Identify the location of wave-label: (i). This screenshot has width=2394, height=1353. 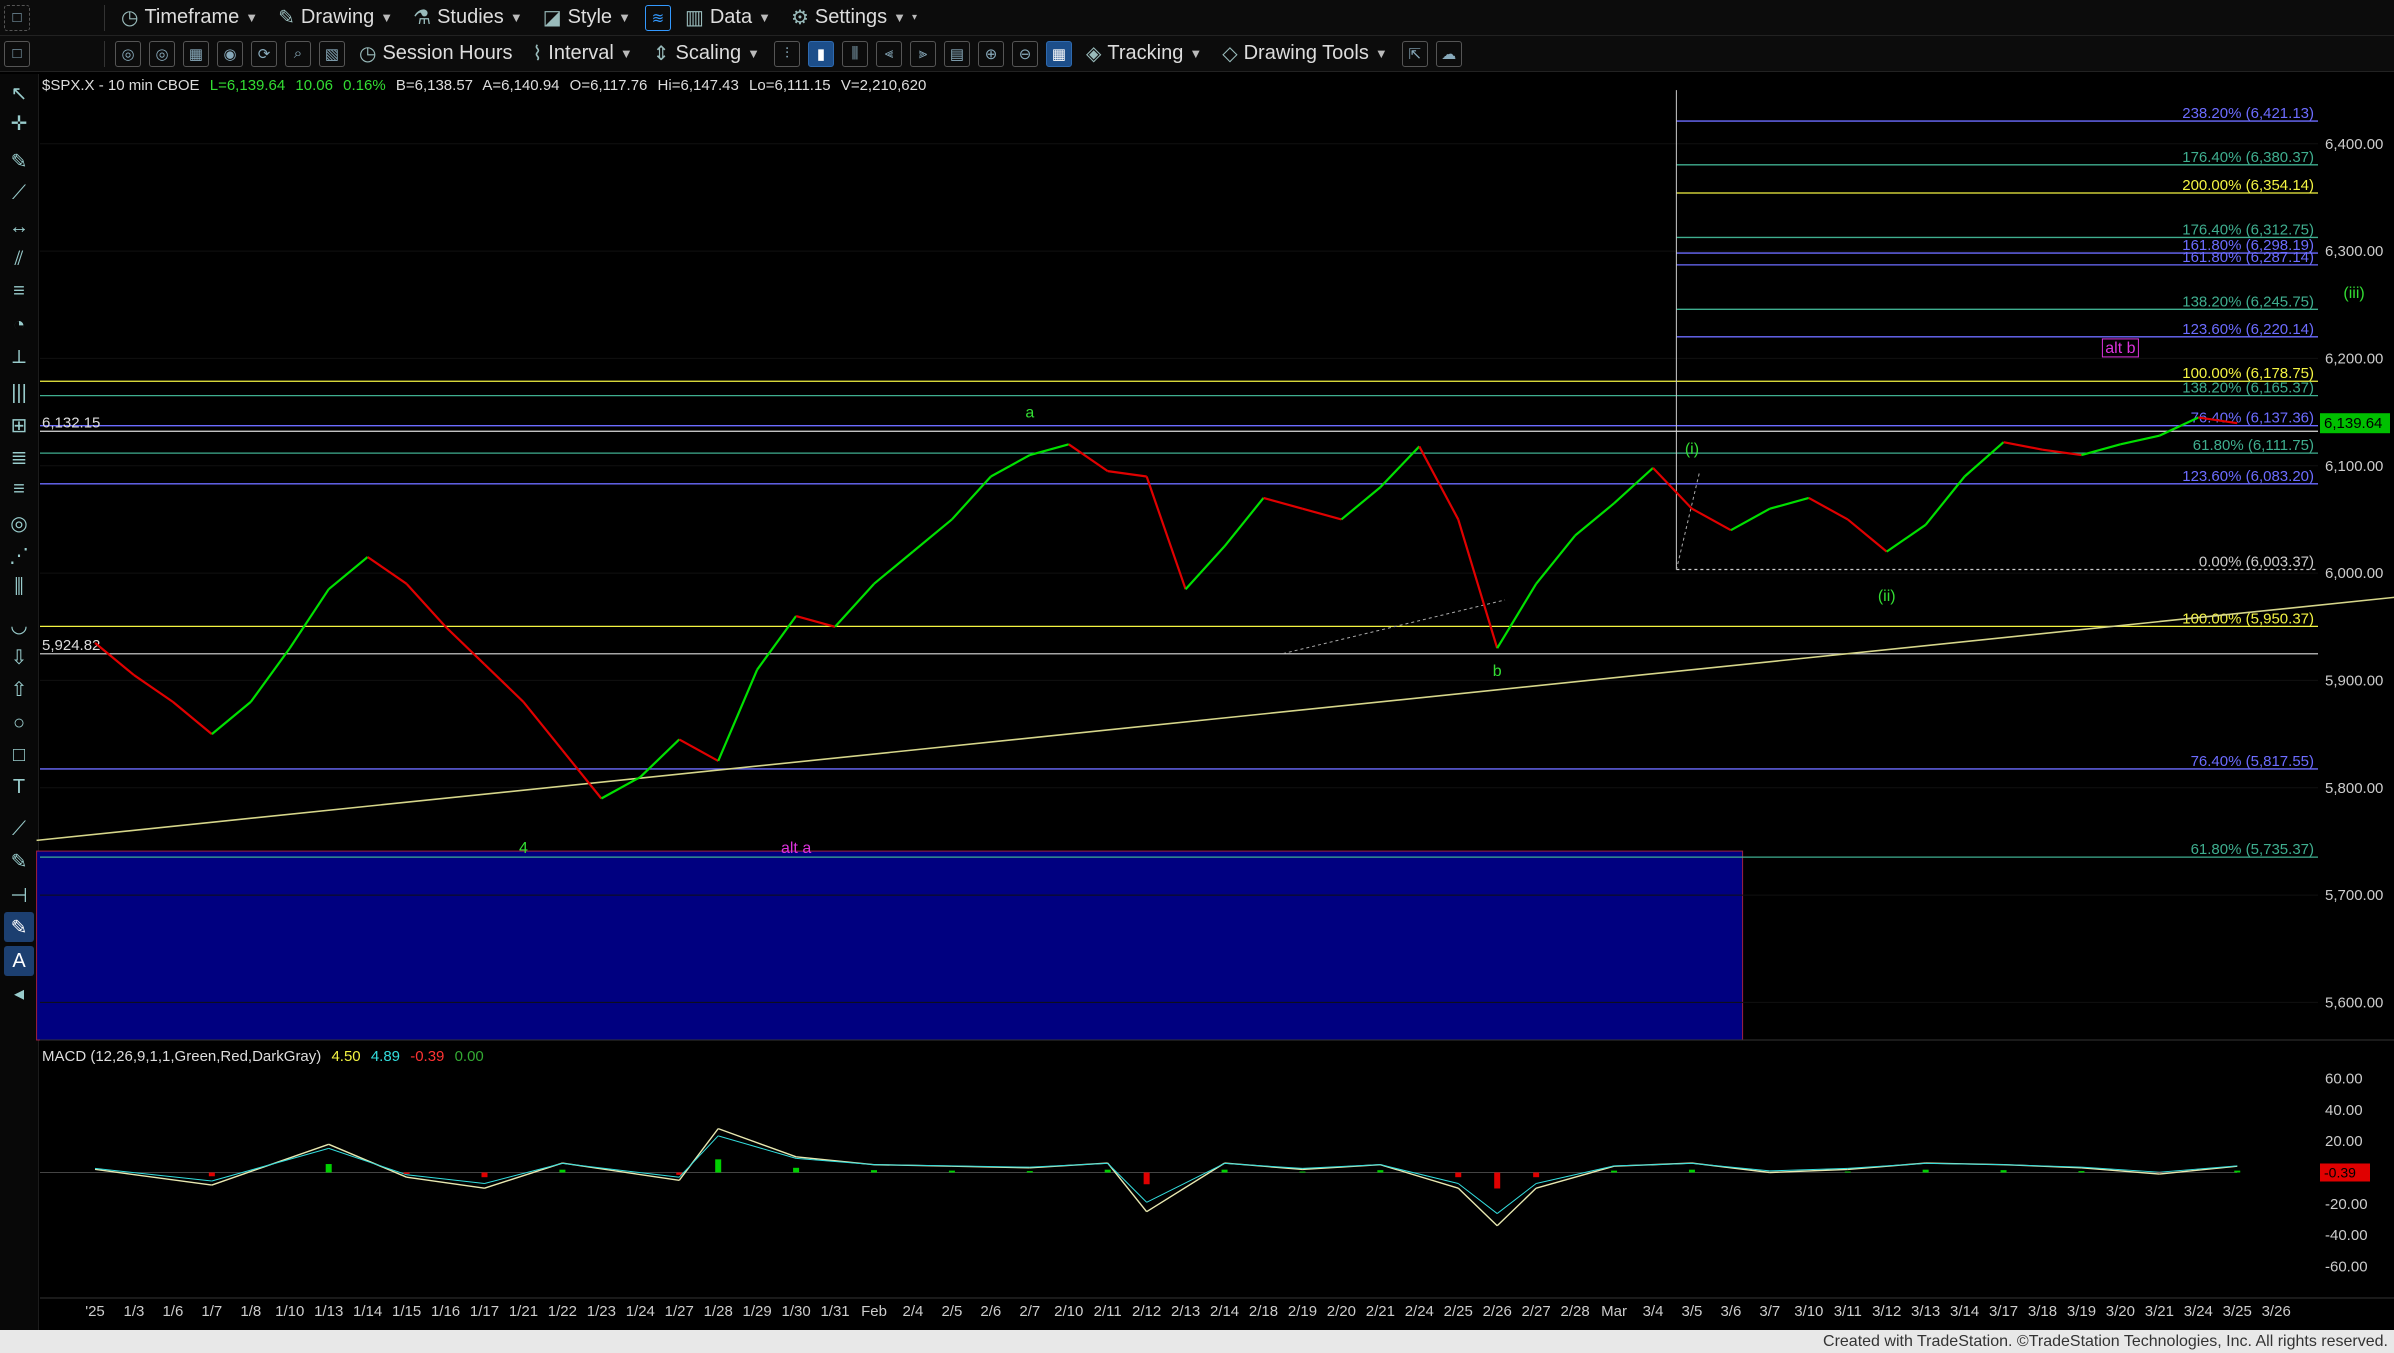
(1692, 449).